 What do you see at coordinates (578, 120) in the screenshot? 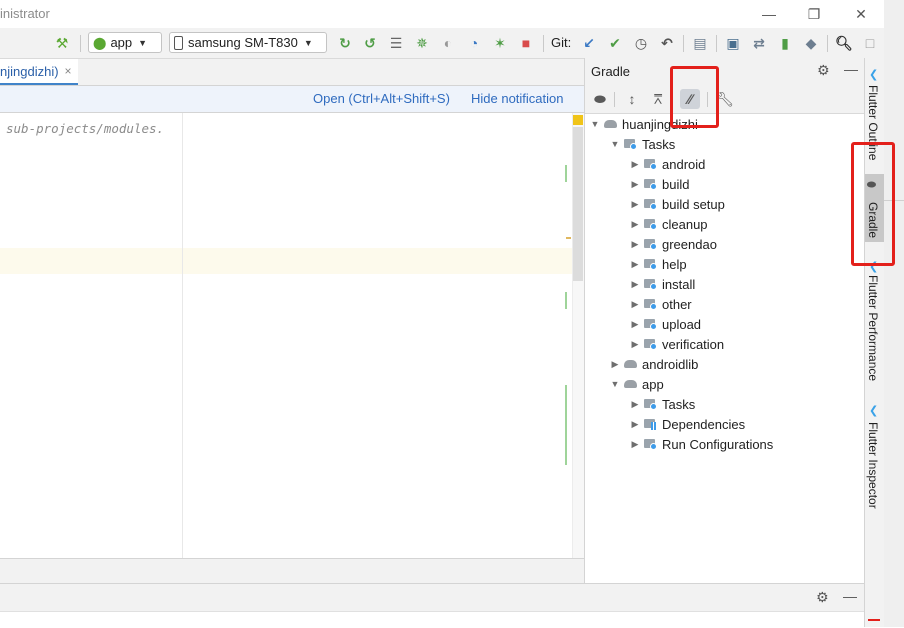
I see `warning-marker-icon` at bounding box center [578, 120].